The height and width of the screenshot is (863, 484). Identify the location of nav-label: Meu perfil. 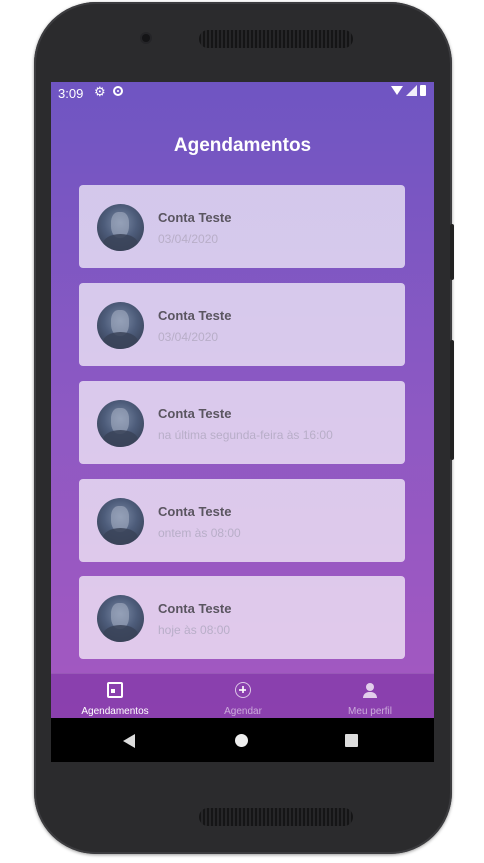
(370, 711).